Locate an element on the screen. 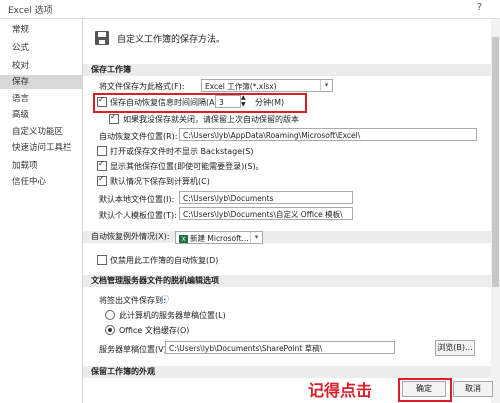 The width and height of the screenshot is (500, 403). template-location-label: 默认个人模板位置(T): is located at coordinates (138, 215).